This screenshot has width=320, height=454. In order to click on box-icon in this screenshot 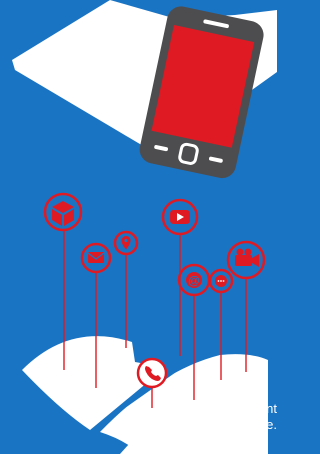, I will do `click(63, 212)`.